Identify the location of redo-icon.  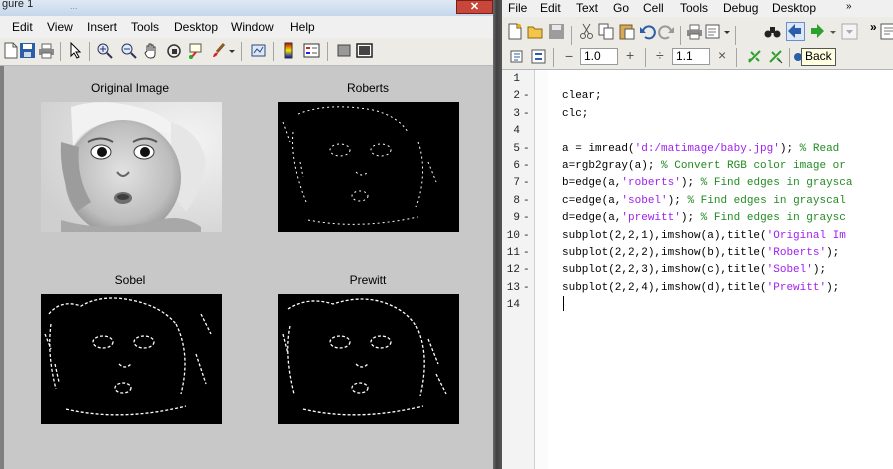
(666, 31).